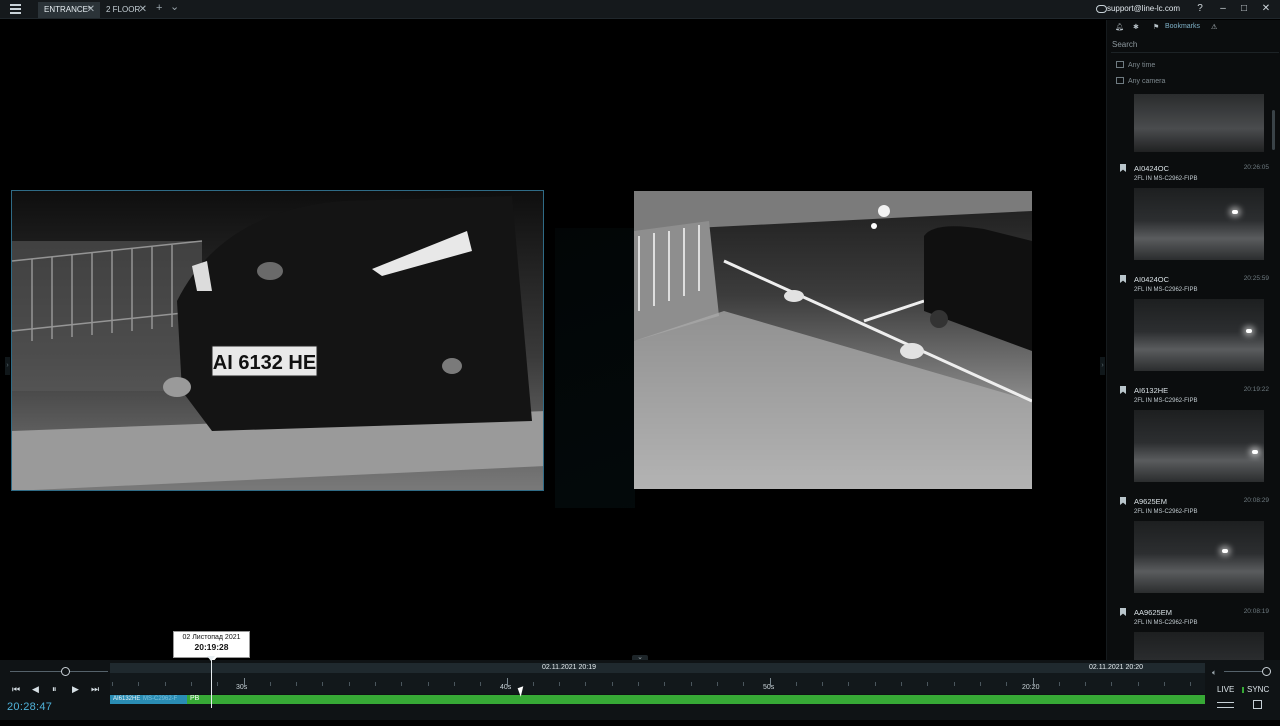 The image size is (1280, 726). What do you see at coordinates (1156, 27) in the screenshot?
I see `bookmark-tab-icon: ⚑` at bounding box center [1156, 27].